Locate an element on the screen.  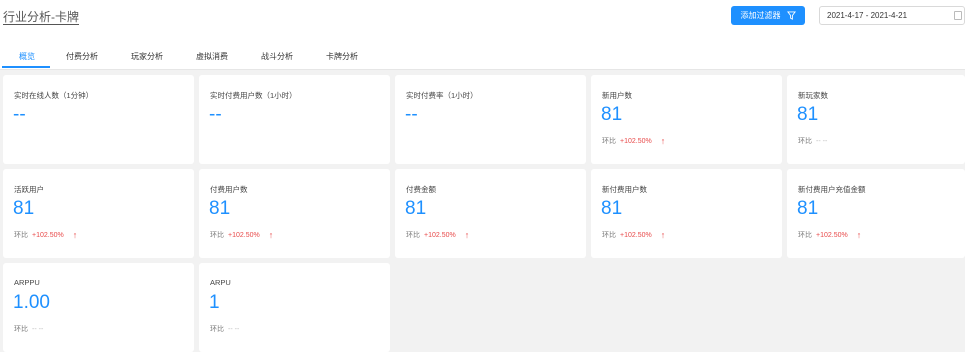
metric-card-new-players: 新玩家数 81 环比 -- -- is located at coordinates (876, 119).